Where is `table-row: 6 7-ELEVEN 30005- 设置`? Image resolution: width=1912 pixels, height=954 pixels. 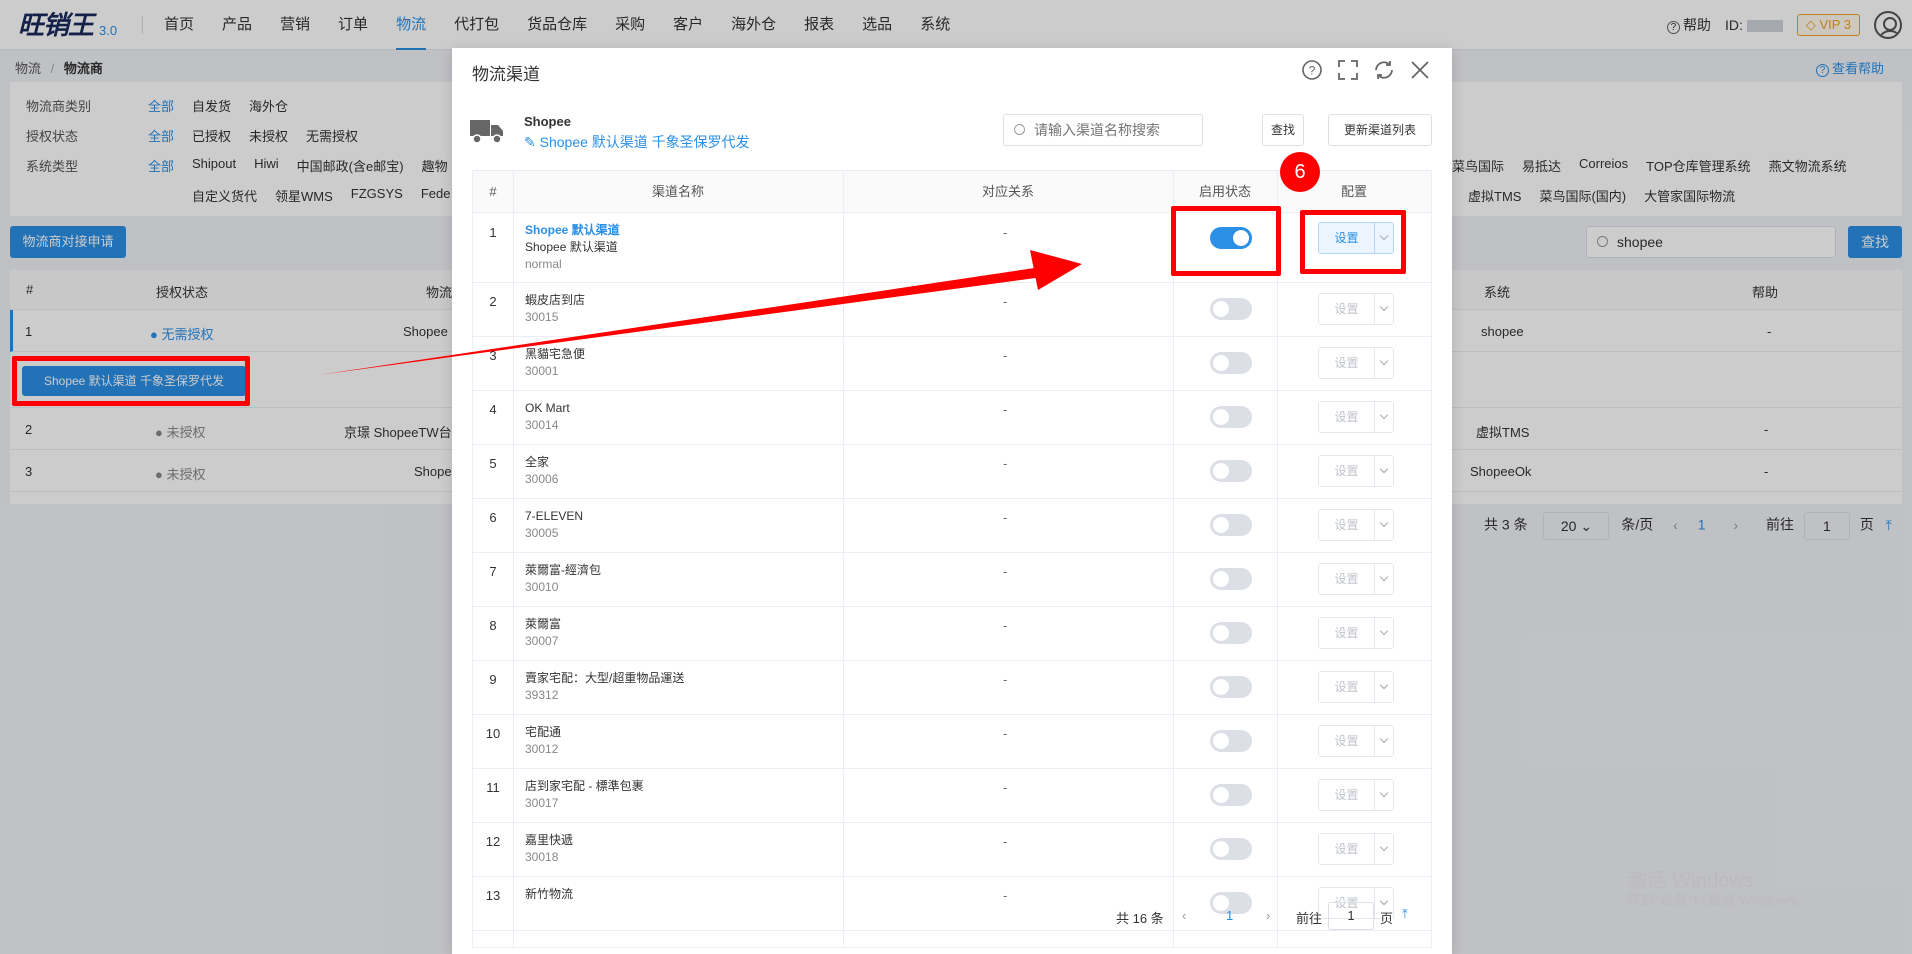 table-row: 6 7-ELEVEN 30005- 设置 is located at coordinates (952, 526).